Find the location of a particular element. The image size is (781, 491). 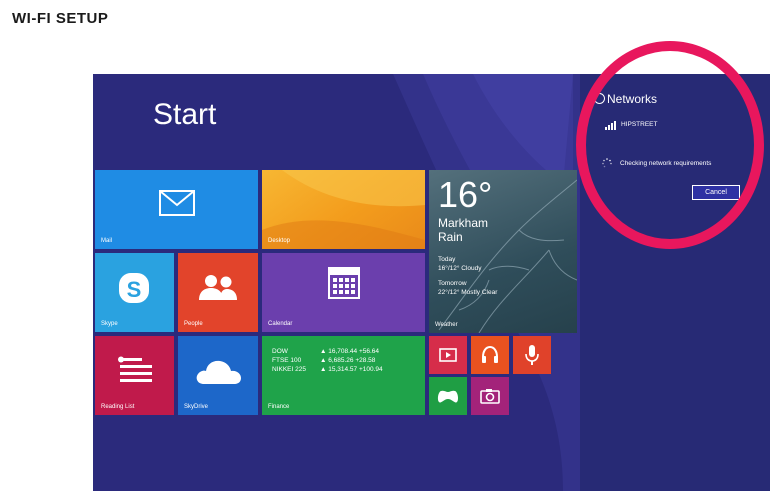

finance-index-name: FTSE 100 is located at coordinates (287, 360).